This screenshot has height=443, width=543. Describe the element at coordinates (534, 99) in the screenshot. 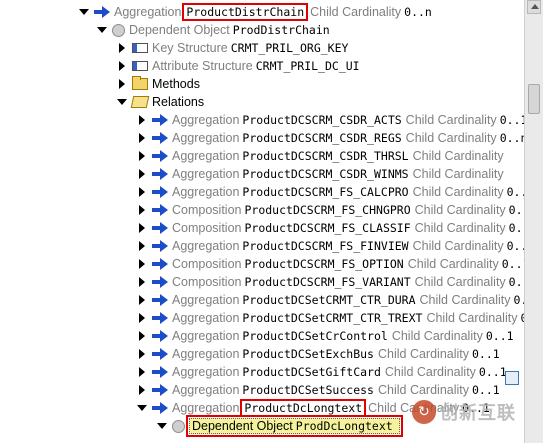

I see `scroll-thumb` at that location.